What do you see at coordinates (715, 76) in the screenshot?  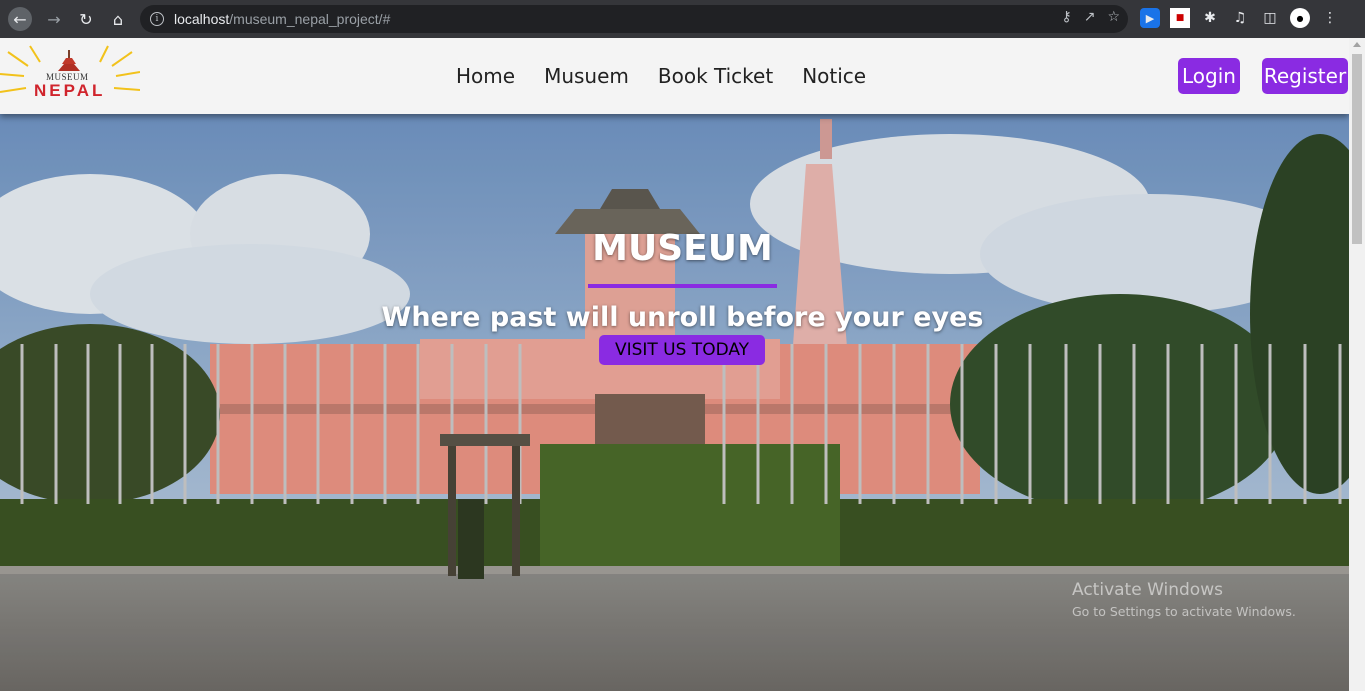 I see `nav-book-ticket: Book Ticket` at bounding box center [715, 76].